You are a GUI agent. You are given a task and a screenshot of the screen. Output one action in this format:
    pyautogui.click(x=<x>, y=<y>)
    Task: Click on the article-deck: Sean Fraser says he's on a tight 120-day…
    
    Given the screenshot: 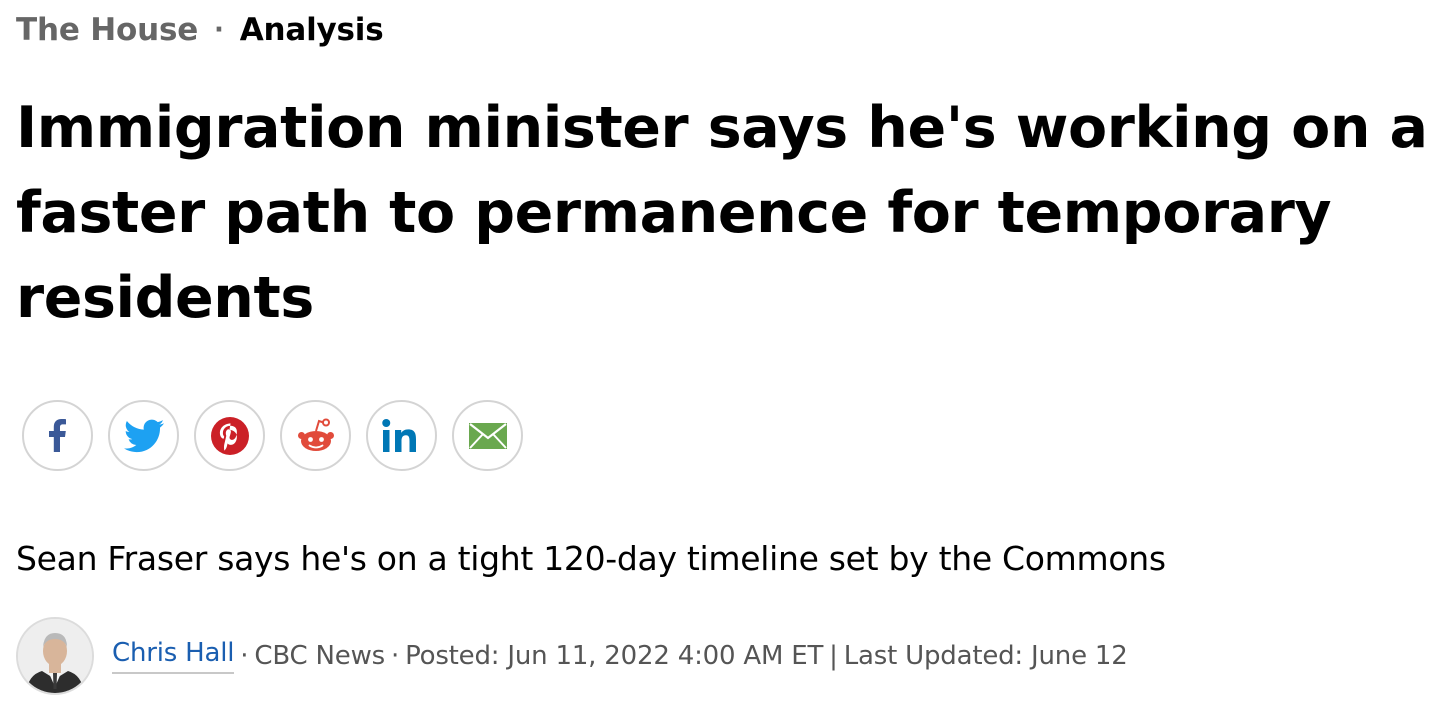 What is the action you would take?
    pyautogui.click(x=591, y=558)
    